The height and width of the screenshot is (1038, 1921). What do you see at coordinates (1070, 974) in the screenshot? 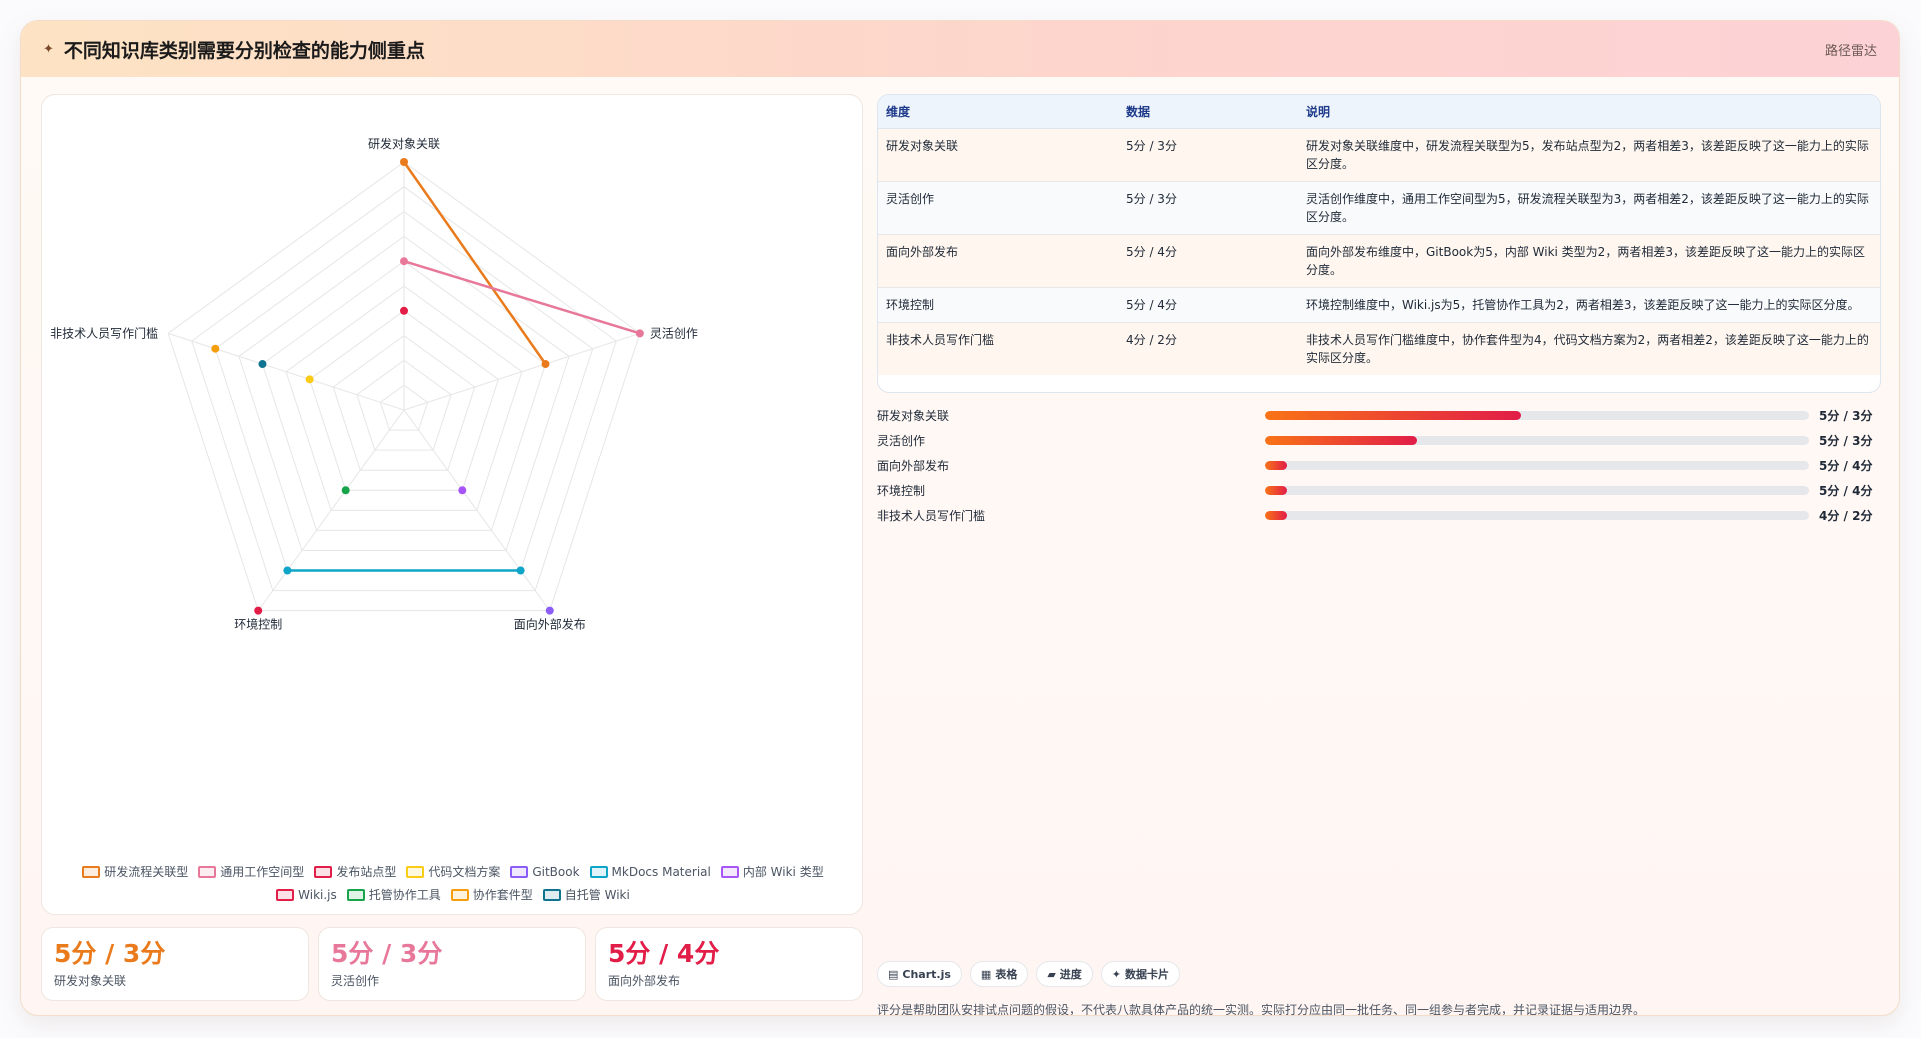
I see `chip-label: 进度` at bounding box center [1070, 974].